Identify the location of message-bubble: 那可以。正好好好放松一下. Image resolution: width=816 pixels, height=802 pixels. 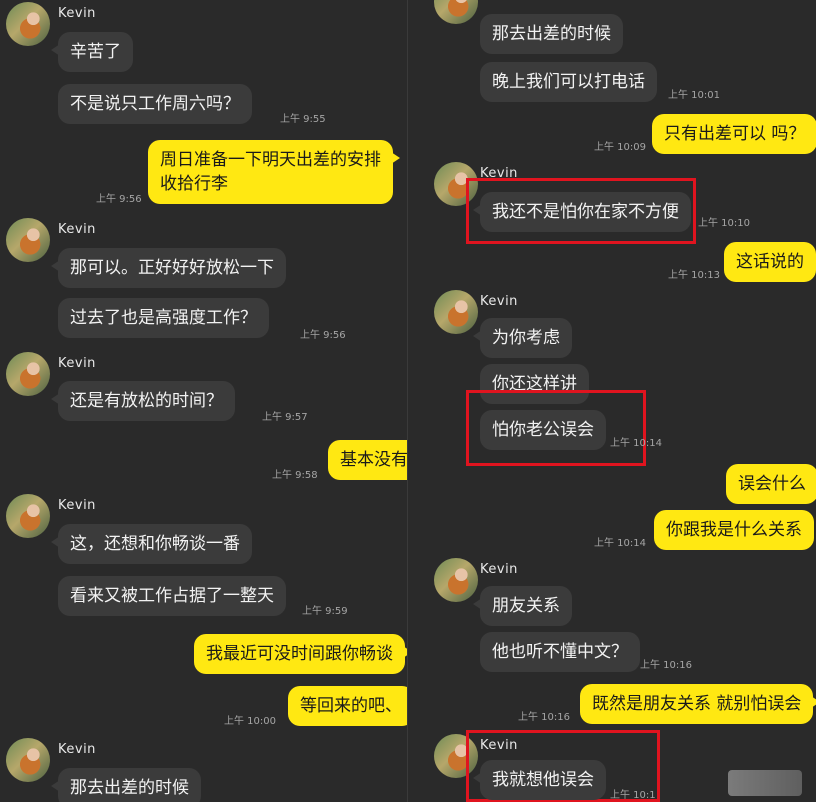
(168, 268).